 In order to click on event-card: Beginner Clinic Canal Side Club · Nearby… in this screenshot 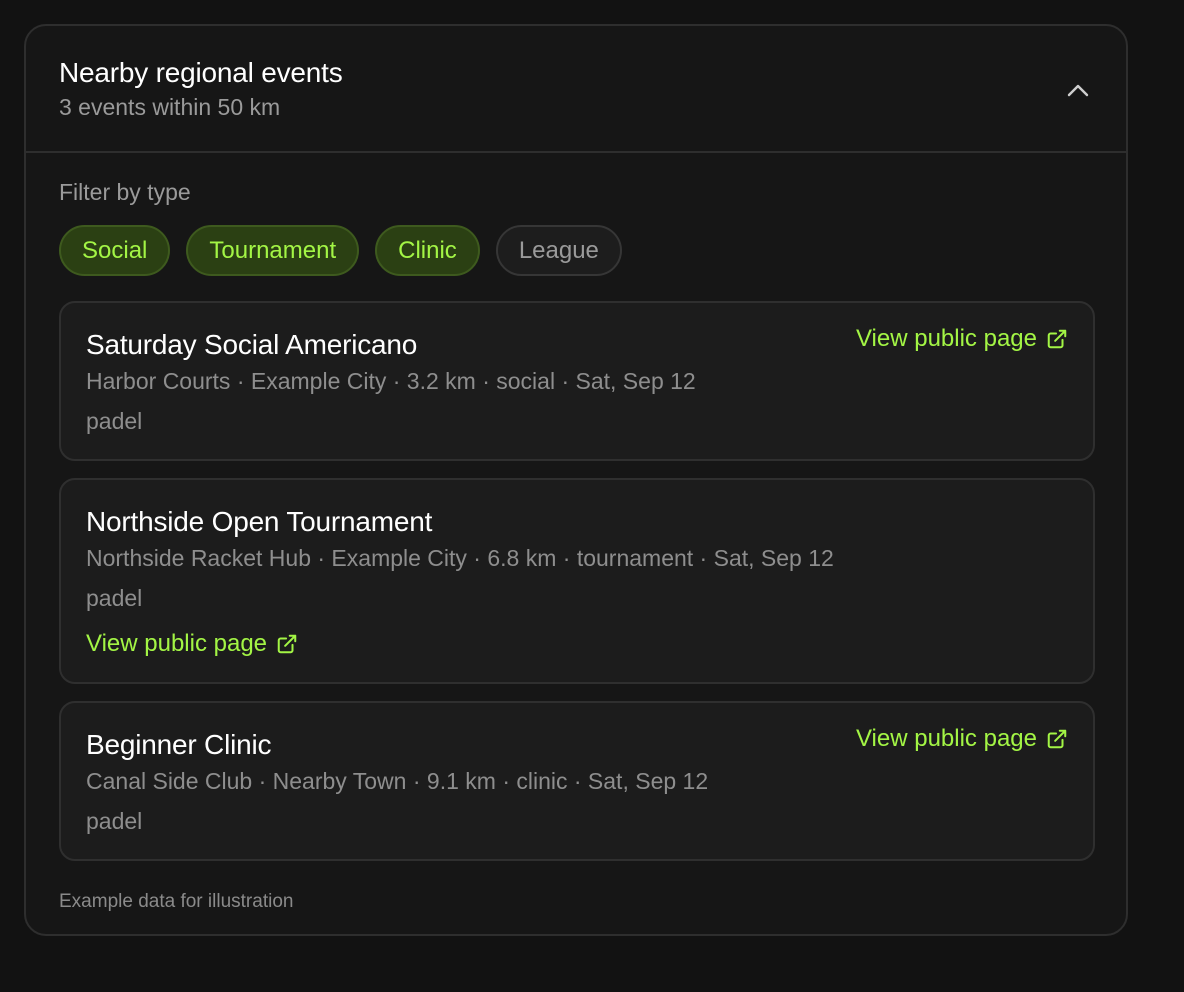, I will do `click(577, 781)`.